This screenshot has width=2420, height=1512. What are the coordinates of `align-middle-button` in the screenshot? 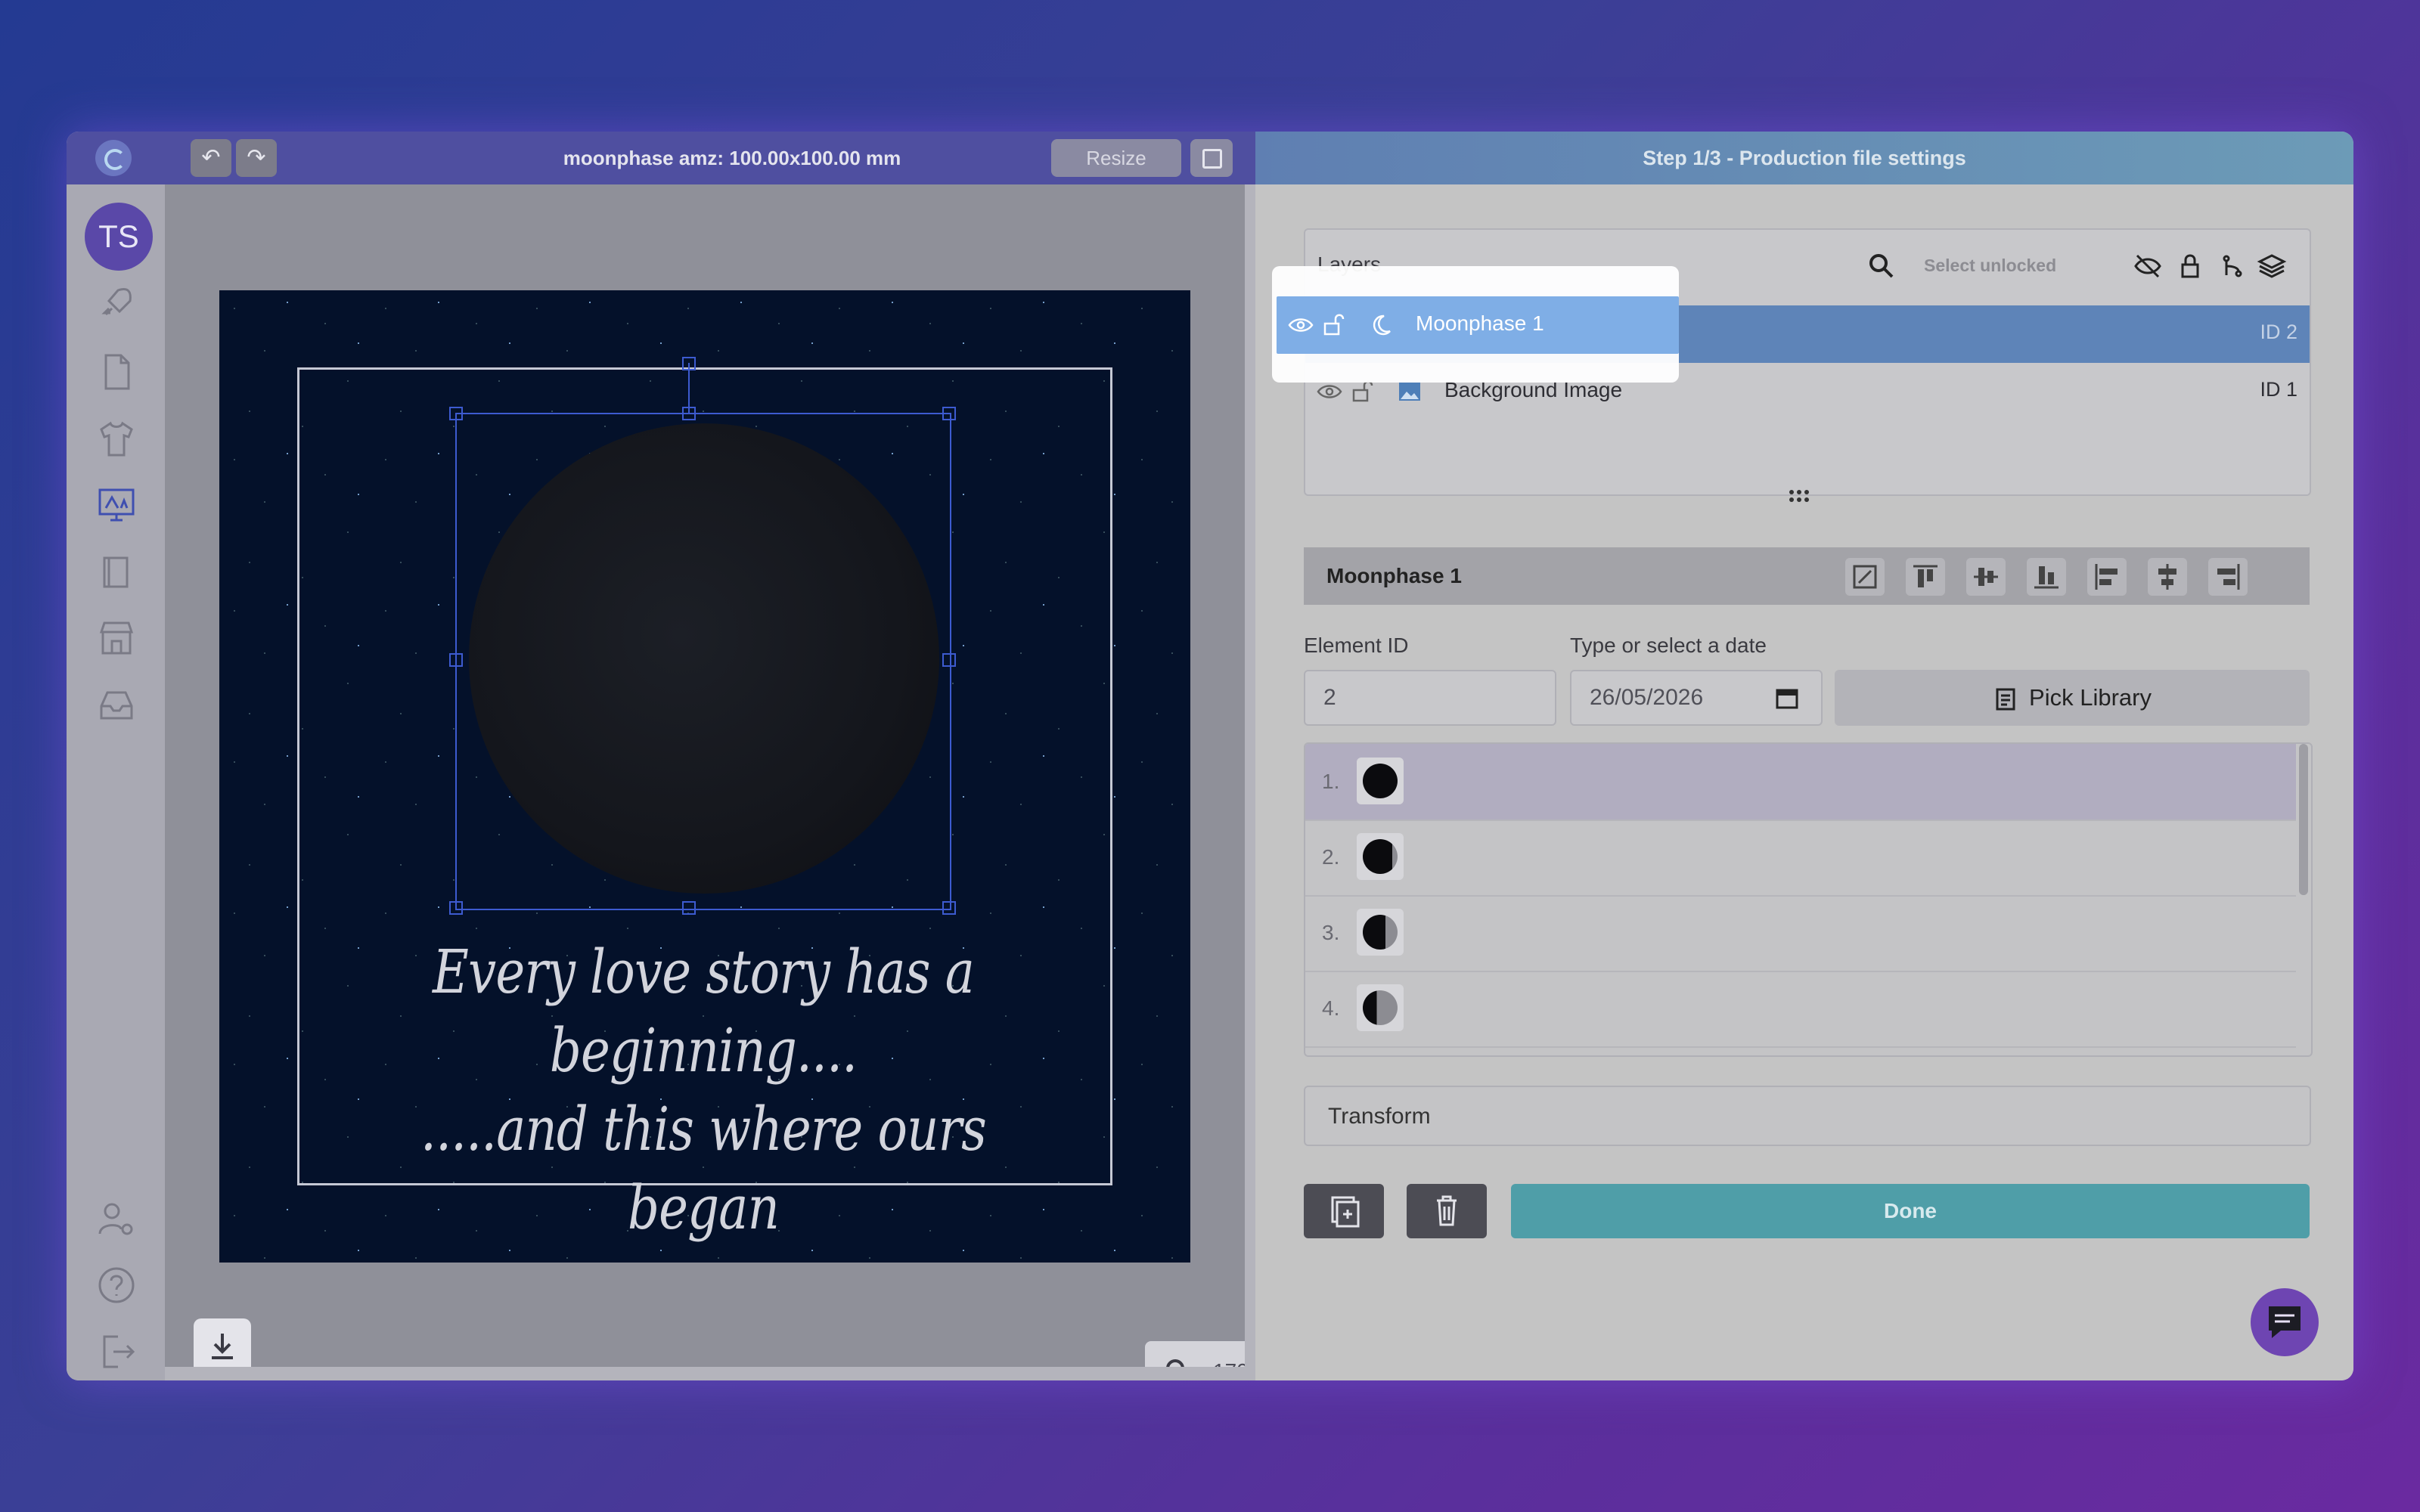 It's located at (1986, 577).